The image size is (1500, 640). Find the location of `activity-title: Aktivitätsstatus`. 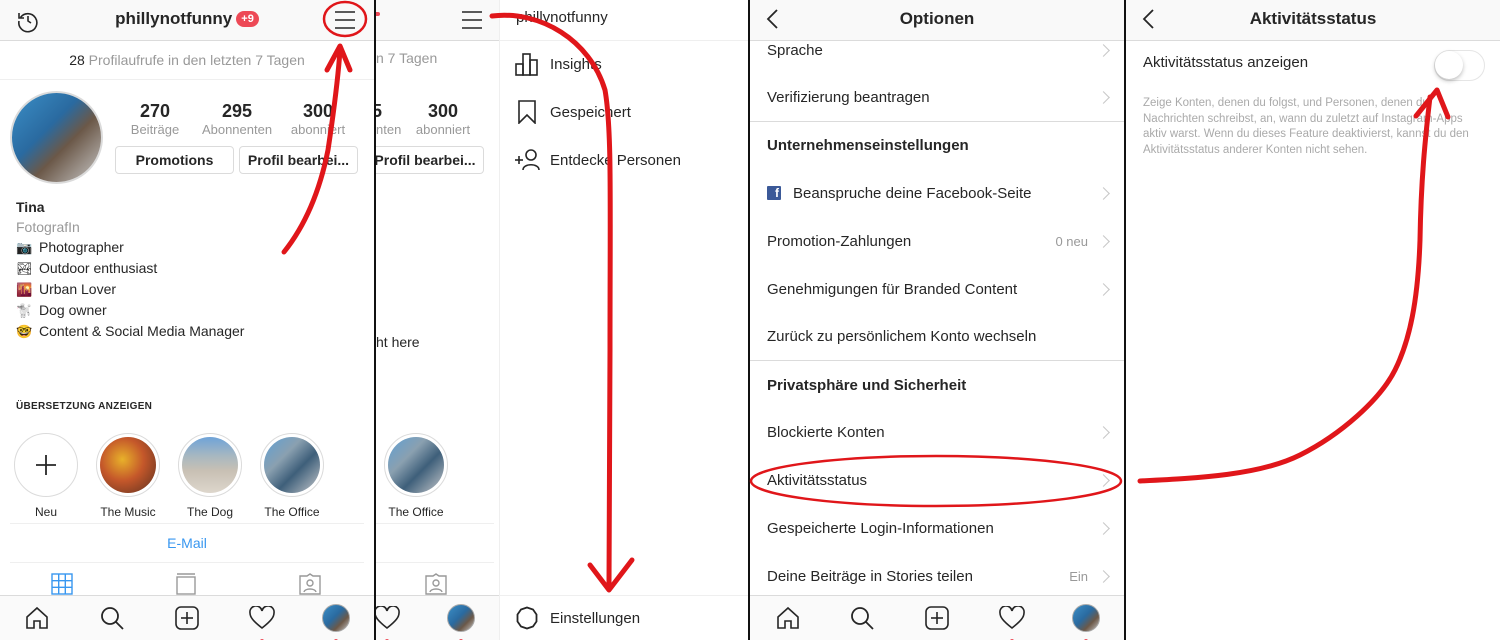

activity-title: Aktivitätsstatus is located at coordinates (1313, 18).